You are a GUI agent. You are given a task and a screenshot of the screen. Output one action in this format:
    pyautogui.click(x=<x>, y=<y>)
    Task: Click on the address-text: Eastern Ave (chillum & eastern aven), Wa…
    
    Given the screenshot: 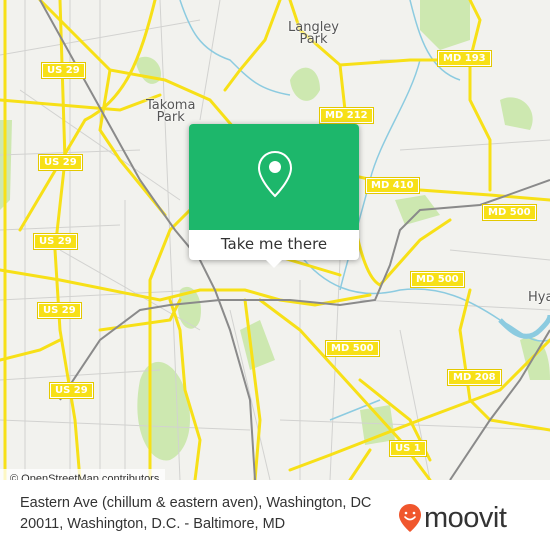 What is the action you would take?
    pyautogui.click(x=196, y=513)
    